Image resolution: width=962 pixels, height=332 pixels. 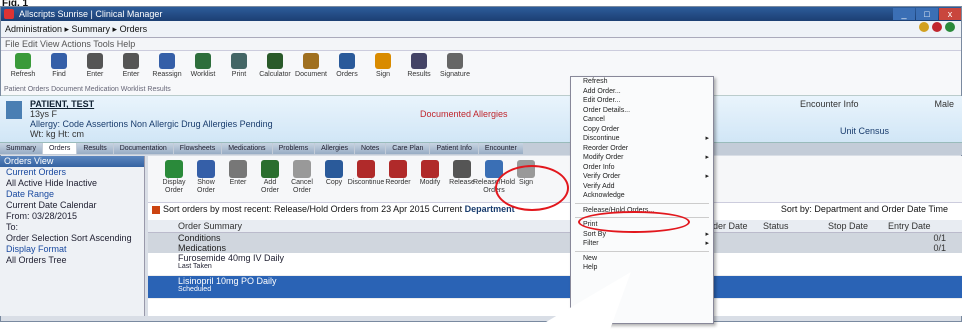 What do you see at coordinates (642, 187) in the screenshot?
I see `context-menu-item: Verify Add` at bounding box center [642, 187].